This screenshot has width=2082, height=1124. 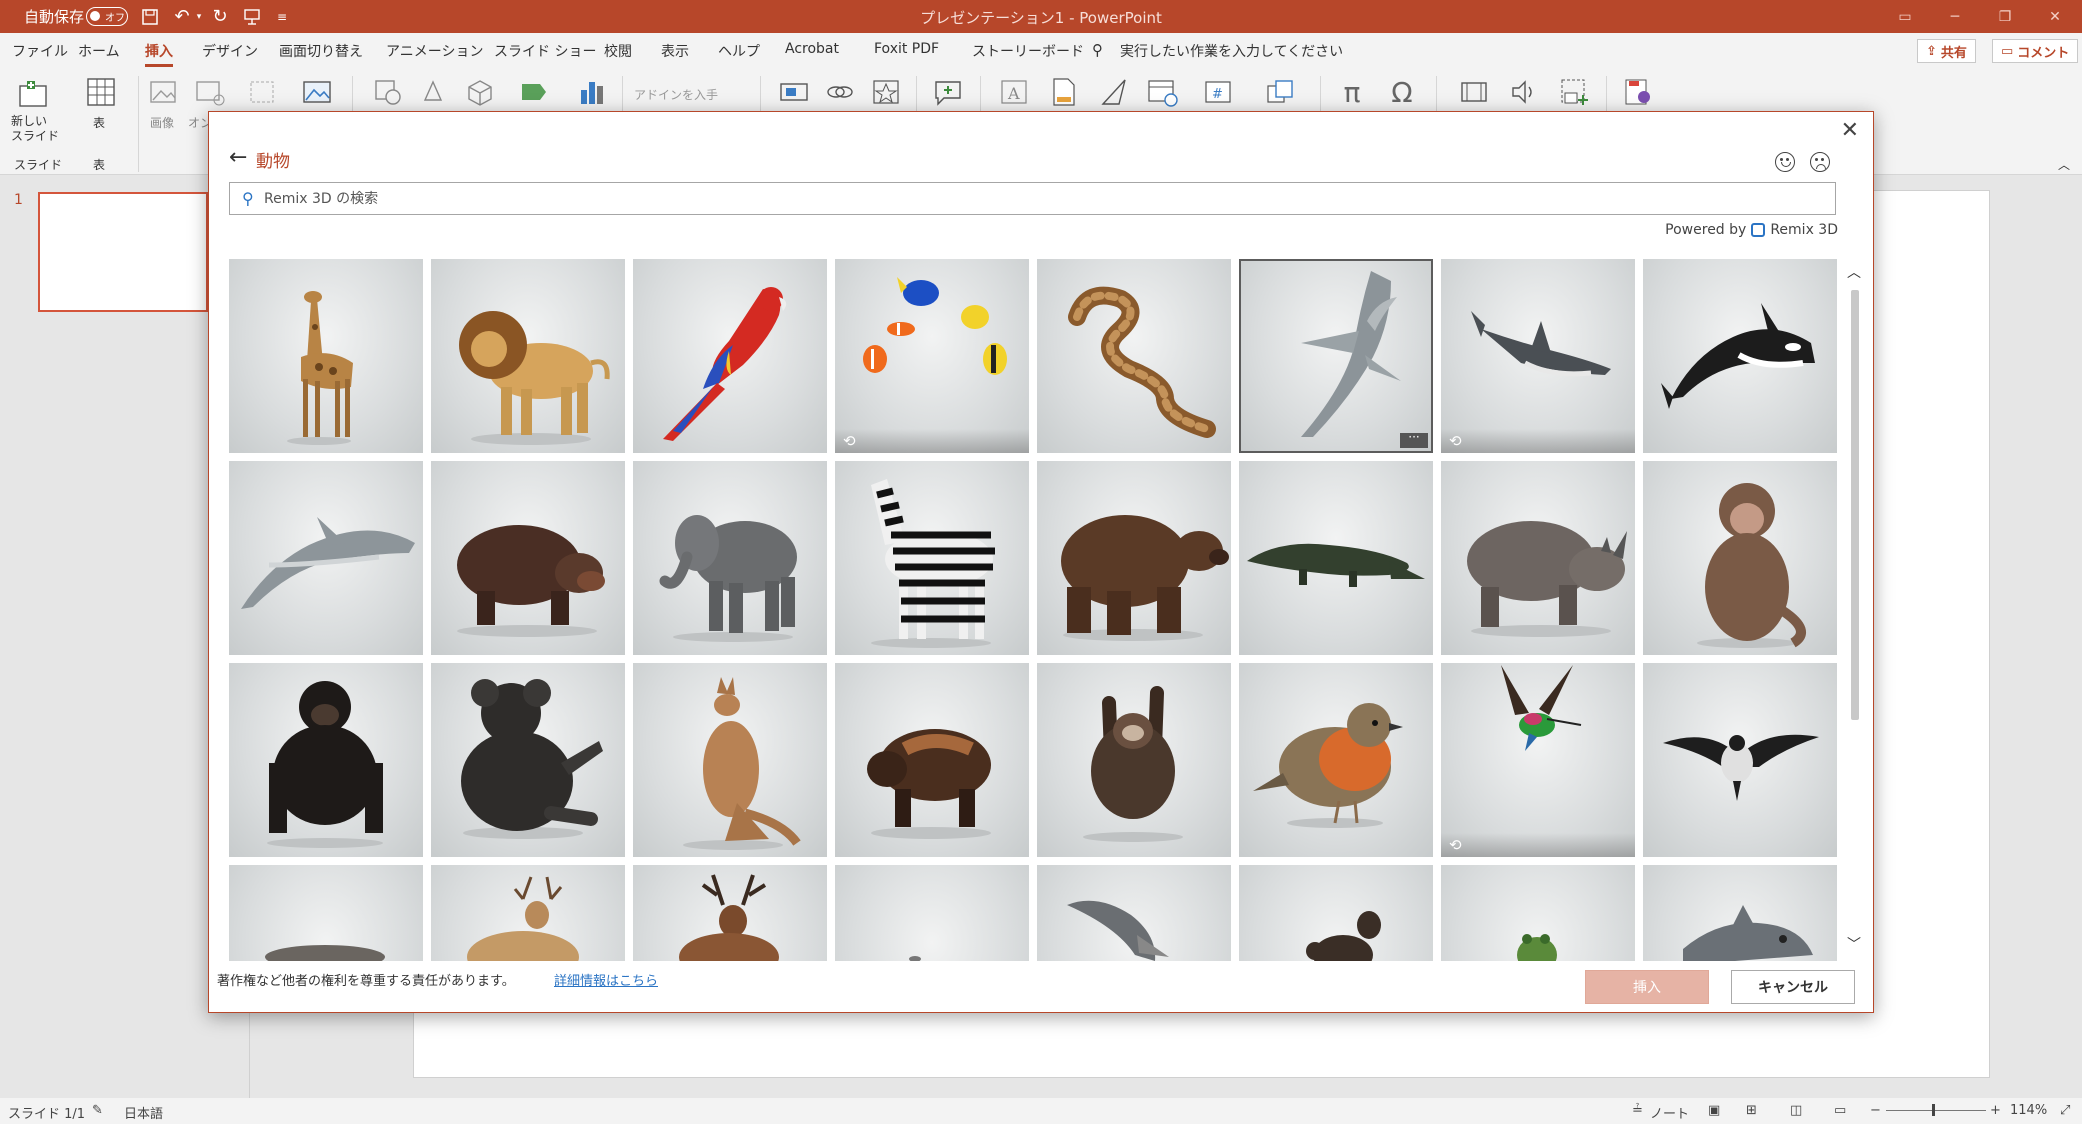 I want to click on language-indicator: 日本語, so click(x=143, y=1112).